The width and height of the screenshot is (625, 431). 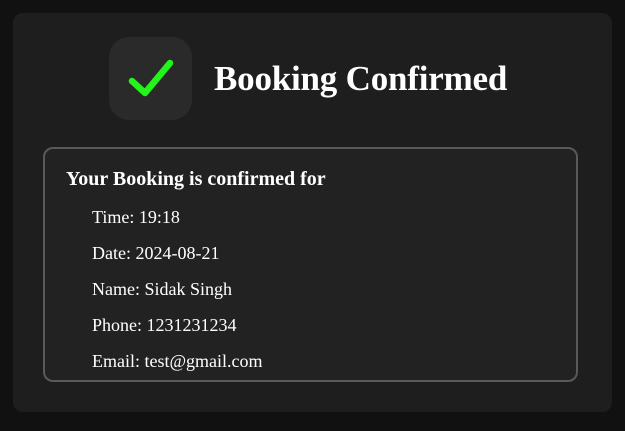 I want to click on confirmation-header: Booking Confirmed, so click(x=308, y=78).